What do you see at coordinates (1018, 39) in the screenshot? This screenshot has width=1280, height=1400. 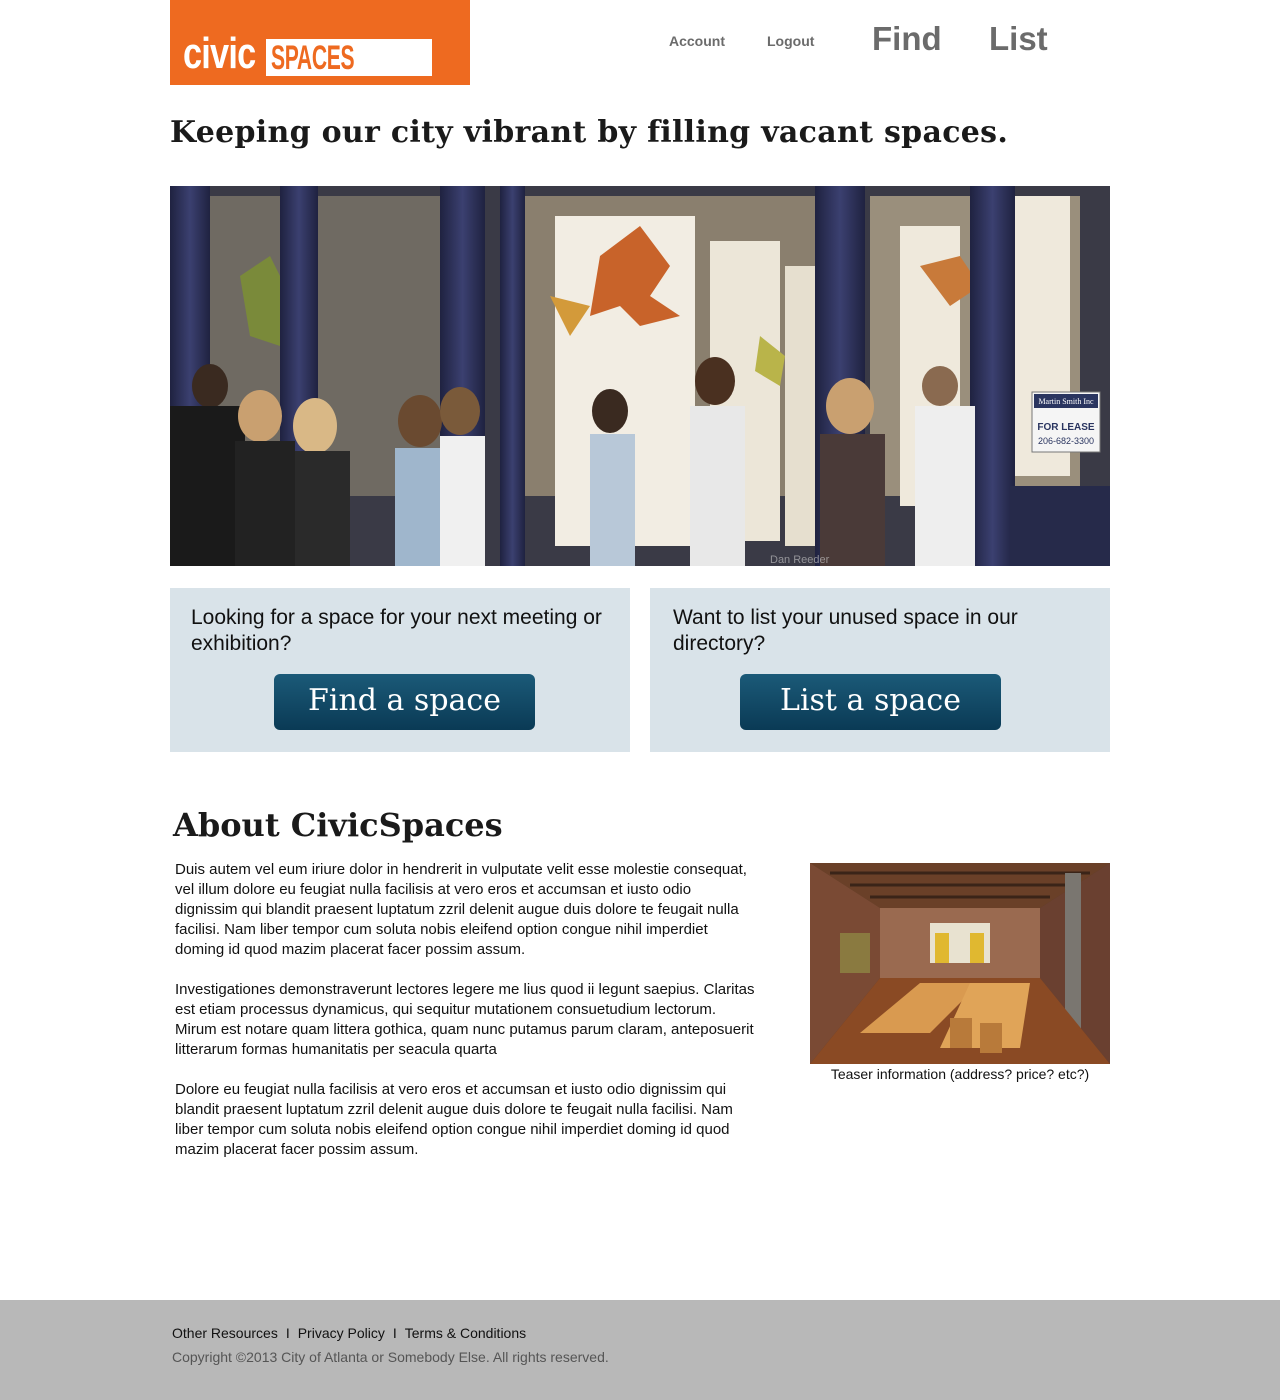 I see `nav-list-link: List` at bounding box center [1018, 39].